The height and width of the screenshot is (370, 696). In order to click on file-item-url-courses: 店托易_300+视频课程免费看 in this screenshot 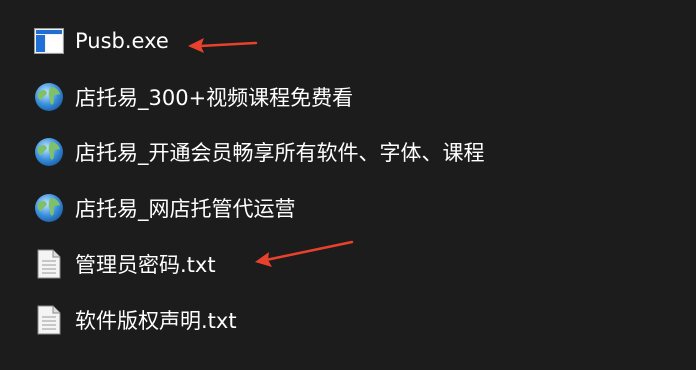, I will do `click(193, 97)`.